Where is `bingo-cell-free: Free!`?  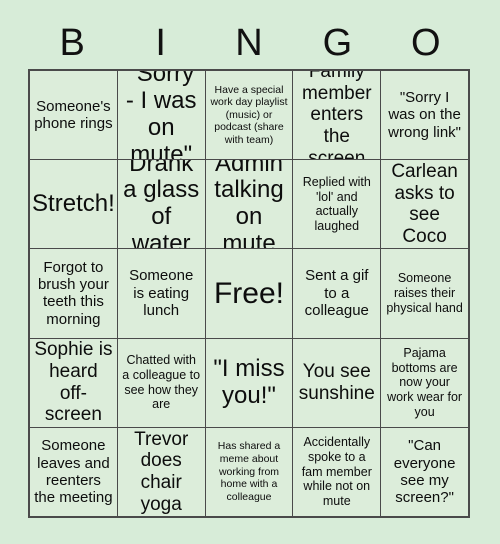
bingo-cell-free: Free! is located at coordinates (249, 293).